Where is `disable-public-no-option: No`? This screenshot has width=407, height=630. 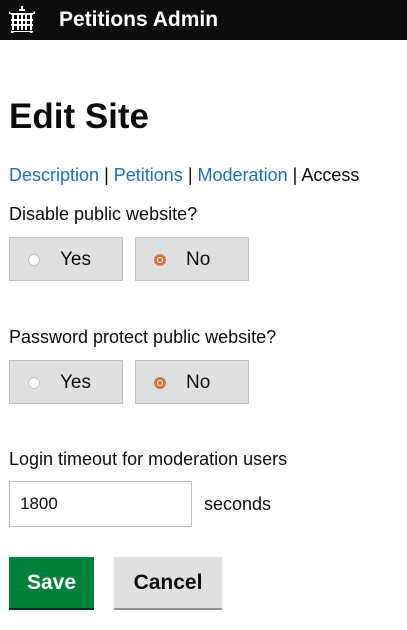
disable-public-no-option: No is located at coordinates (192, 259).